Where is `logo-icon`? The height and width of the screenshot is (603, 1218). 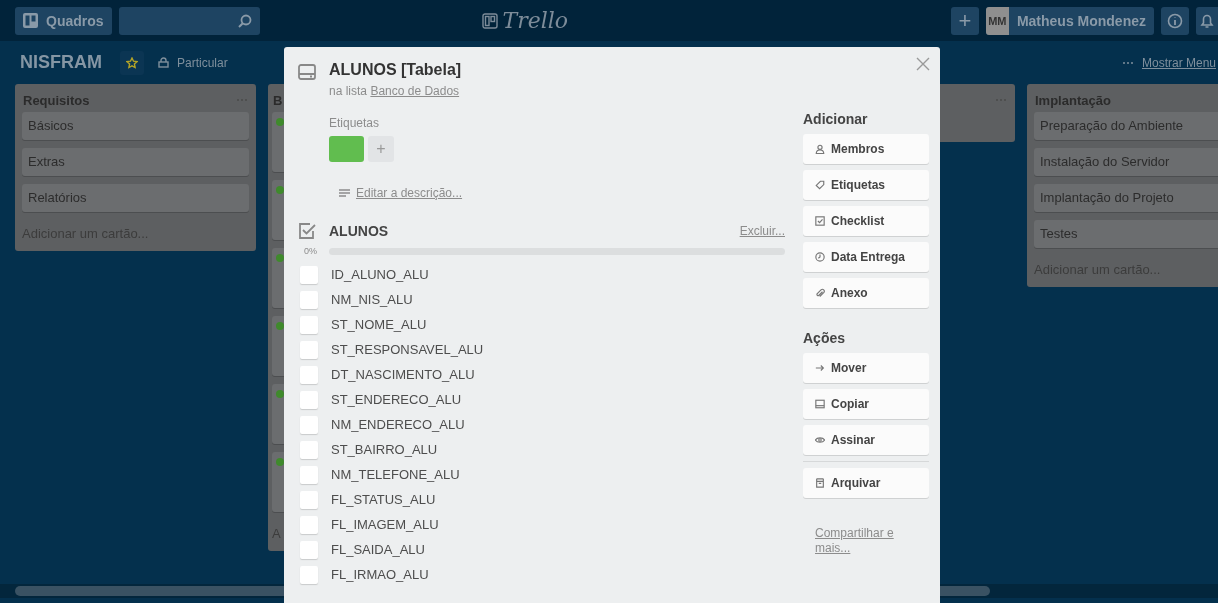
logo-icon is located at coordinates (490, 20).